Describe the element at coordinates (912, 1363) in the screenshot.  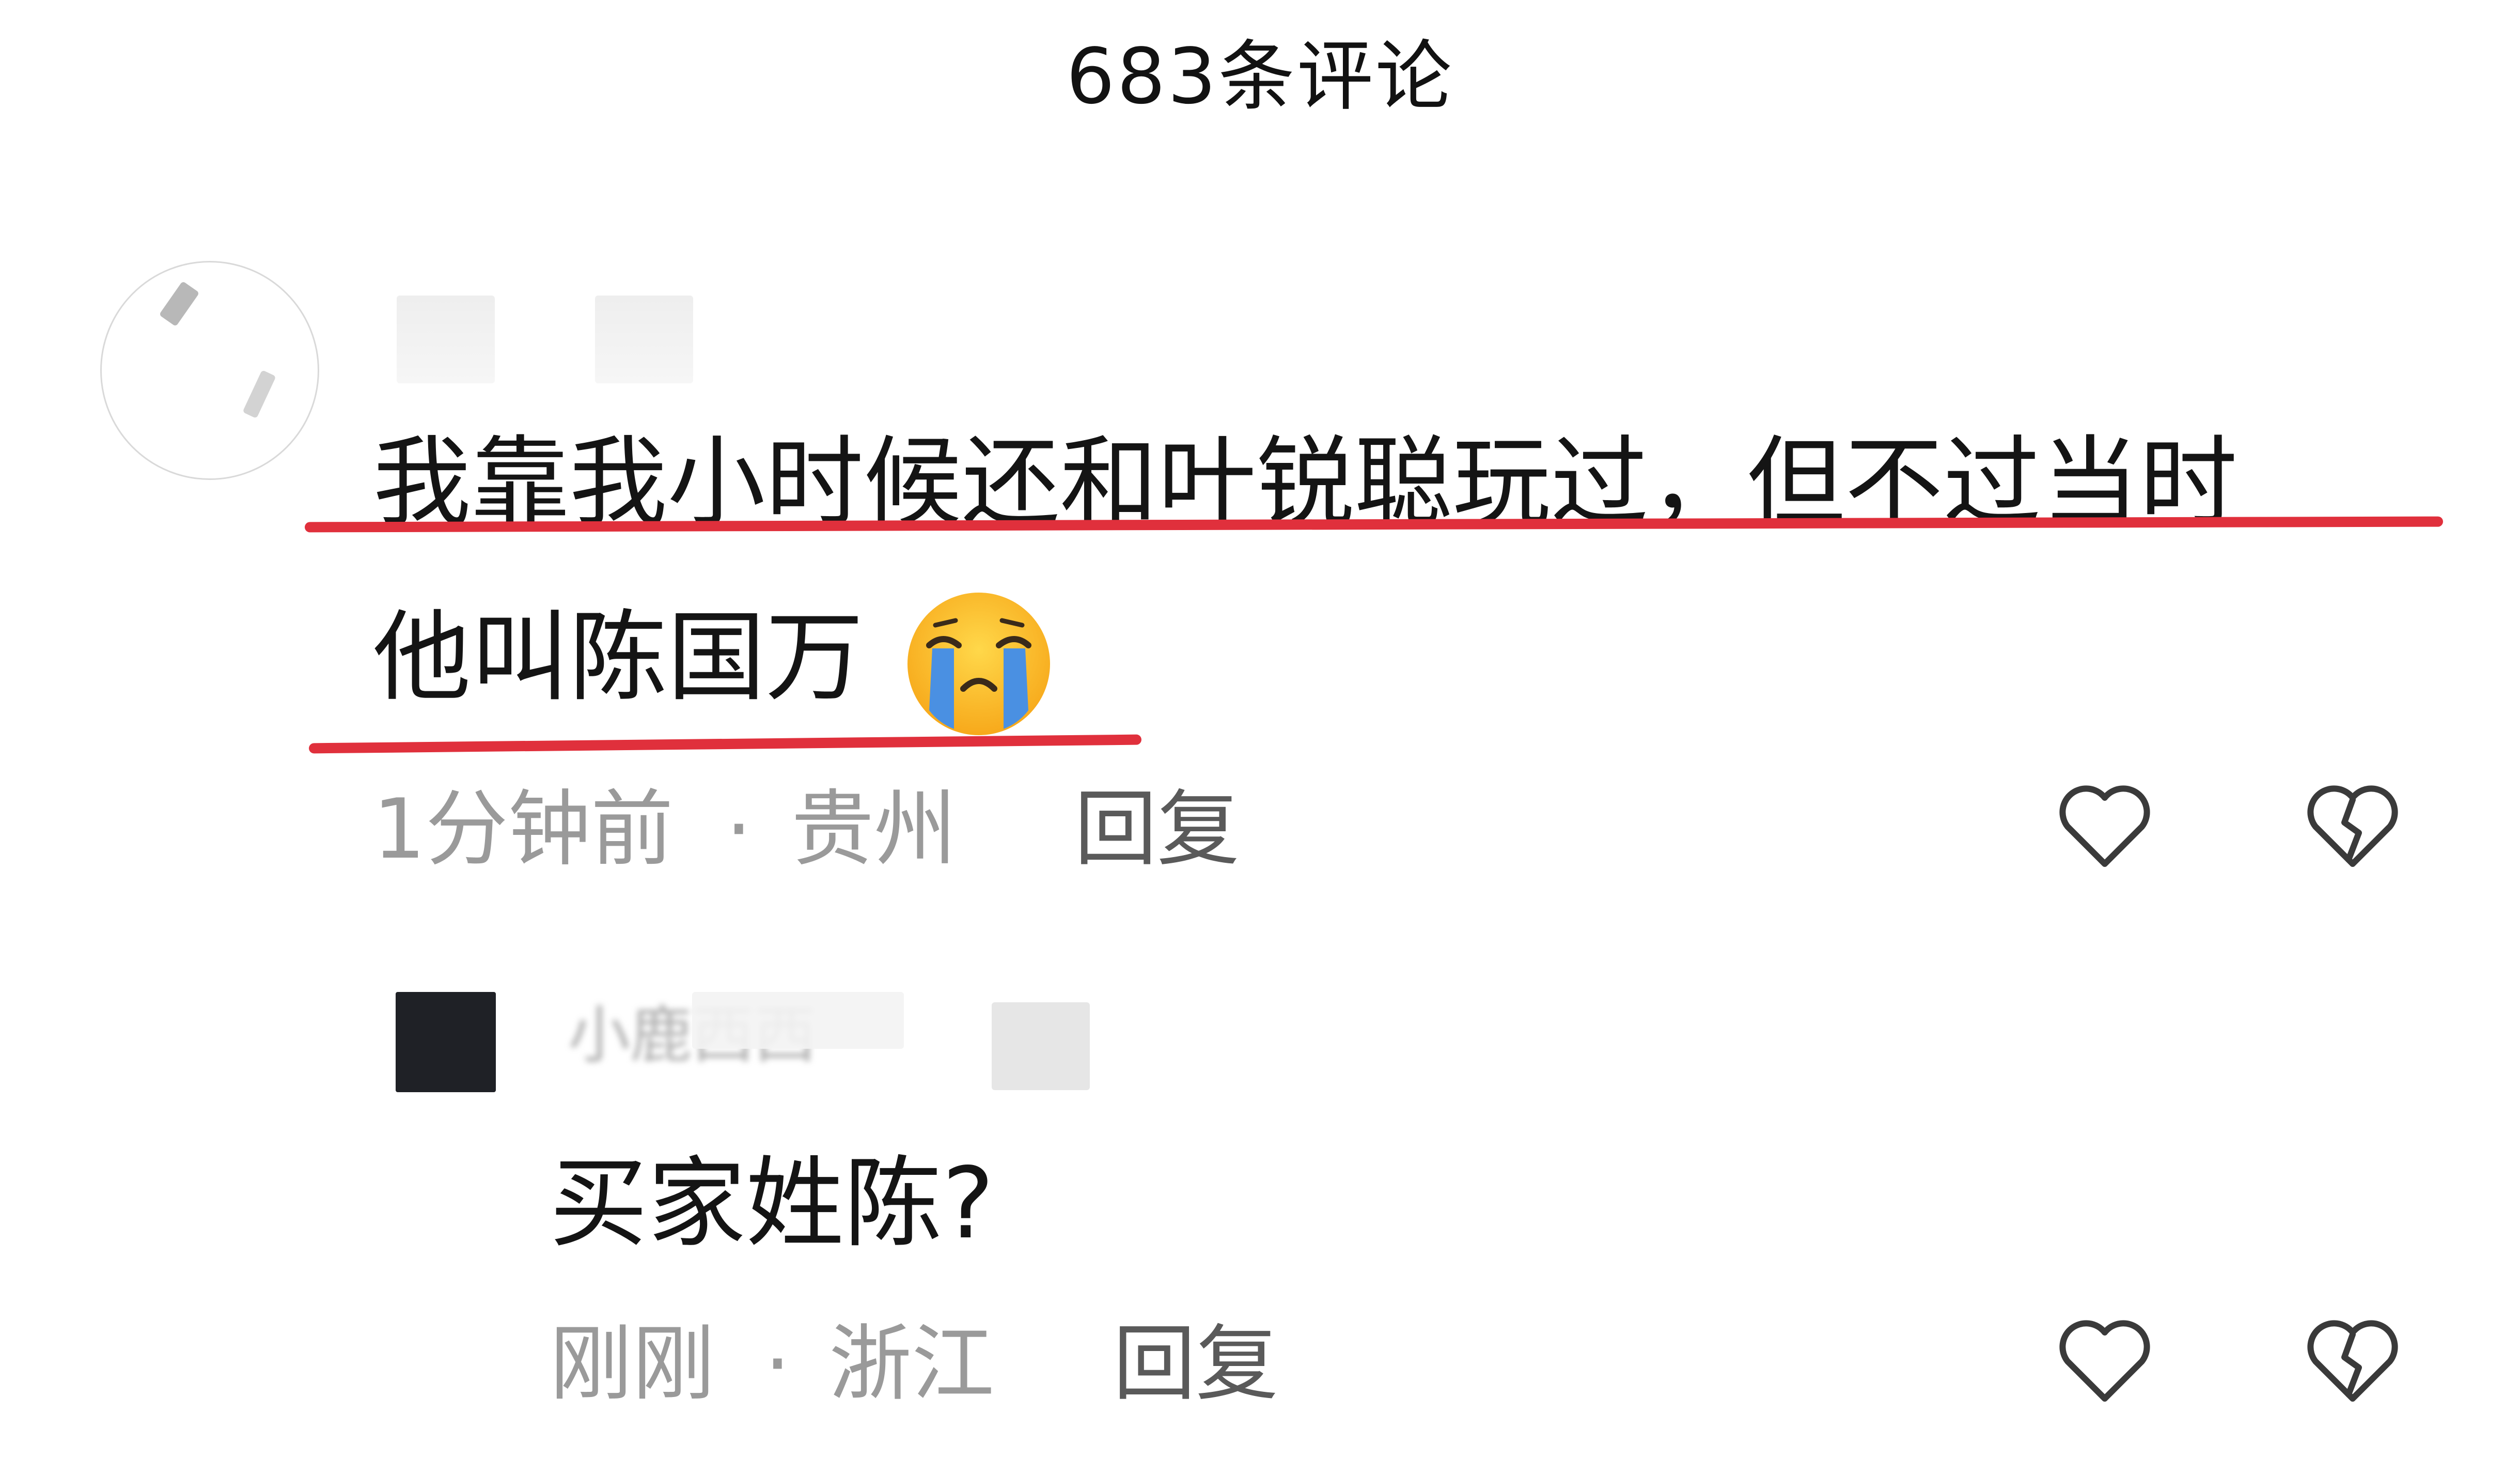
I see `comment-location: 浙江` at that location.